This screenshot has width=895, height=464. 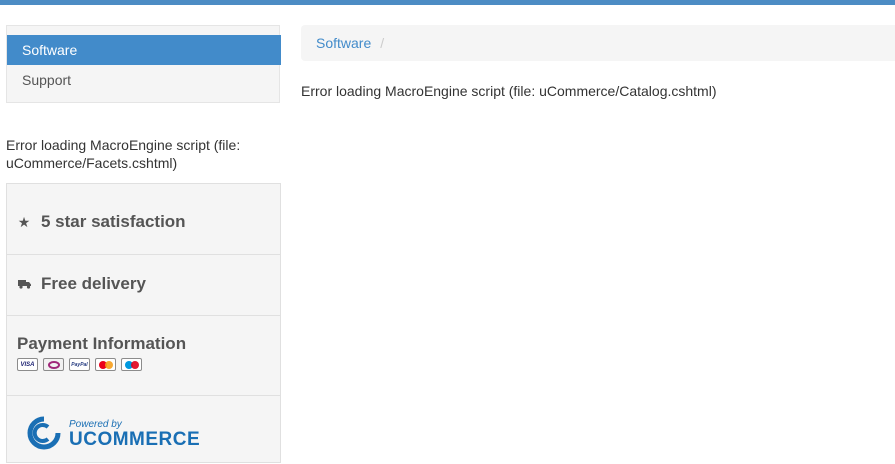 I want to click on maestro-card-icon, so click(x=131, y=364).